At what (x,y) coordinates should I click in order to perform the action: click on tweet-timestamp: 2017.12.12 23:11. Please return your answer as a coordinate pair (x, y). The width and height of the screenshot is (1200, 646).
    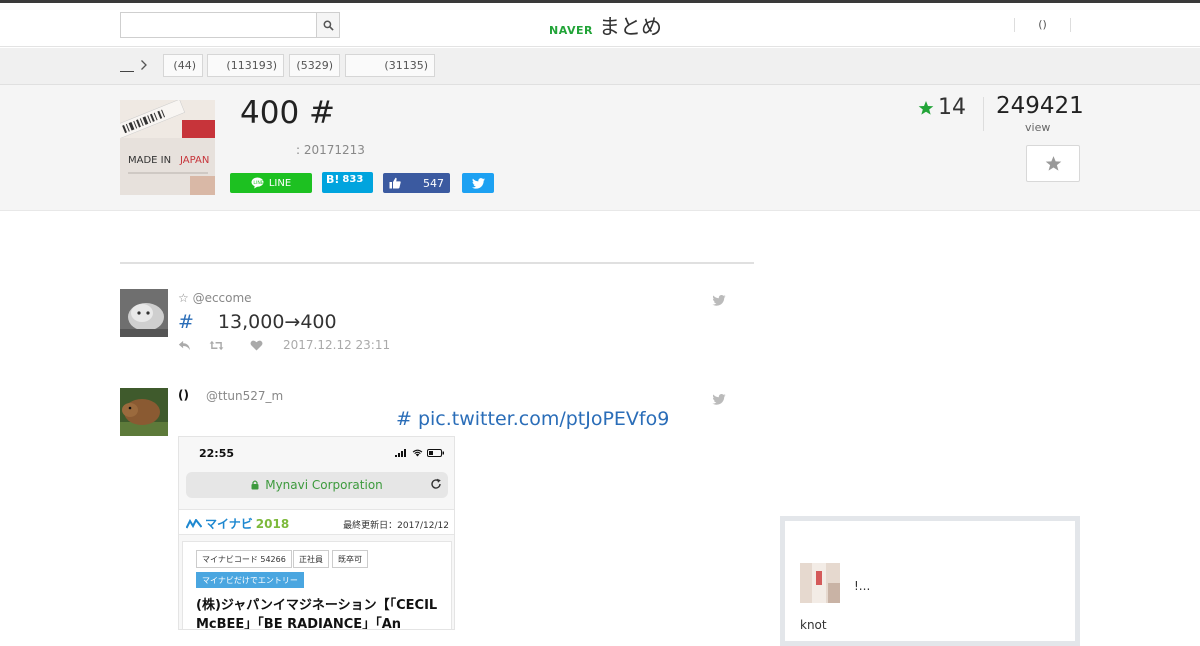
    Looking at the image, I should click on (336, 345).